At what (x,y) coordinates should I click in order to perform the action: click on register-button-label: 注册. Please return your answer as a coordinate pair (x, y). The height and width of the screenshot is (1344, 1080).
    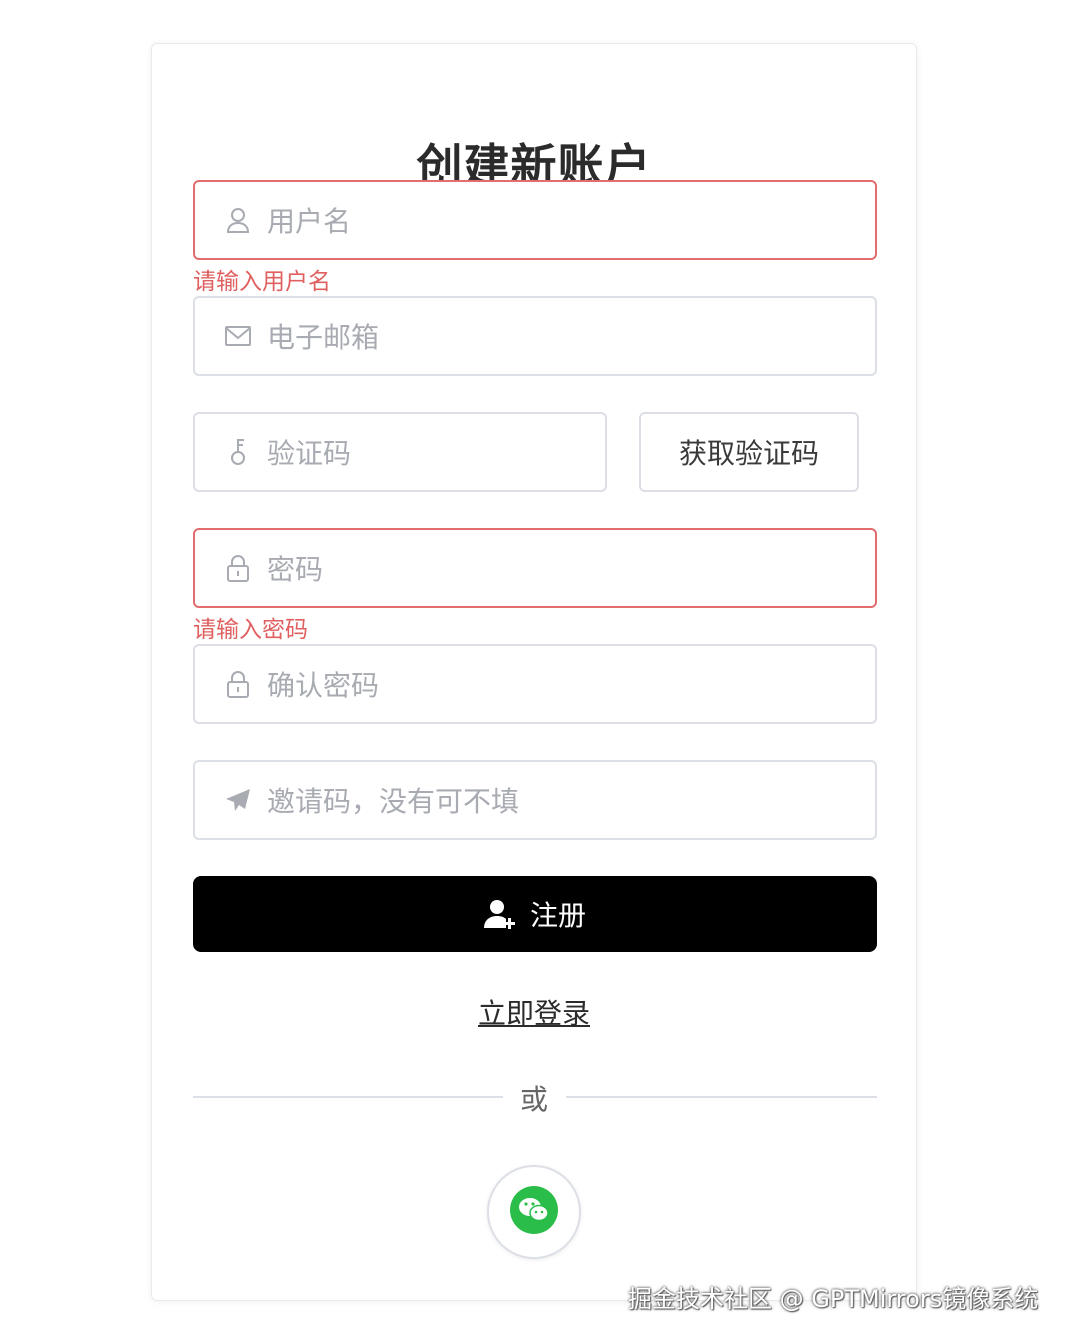
    Looking at the image, I should click on (557, 915).